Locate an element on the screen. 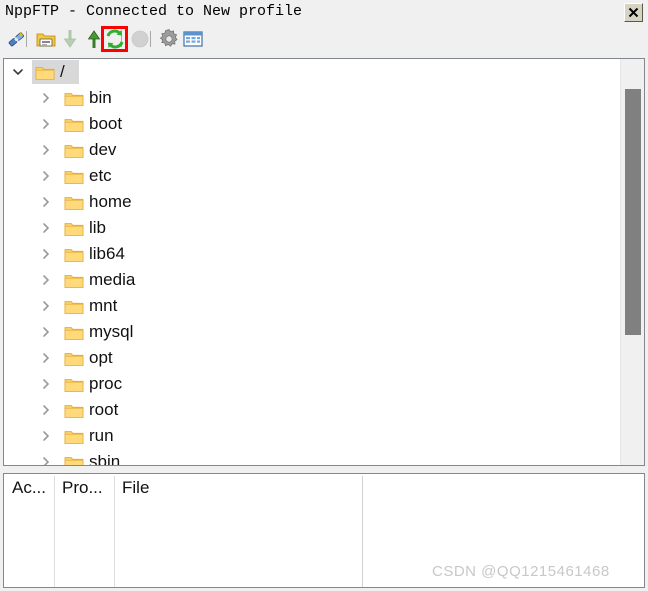  tree-item-label: run is located at coordinates (101, 435).